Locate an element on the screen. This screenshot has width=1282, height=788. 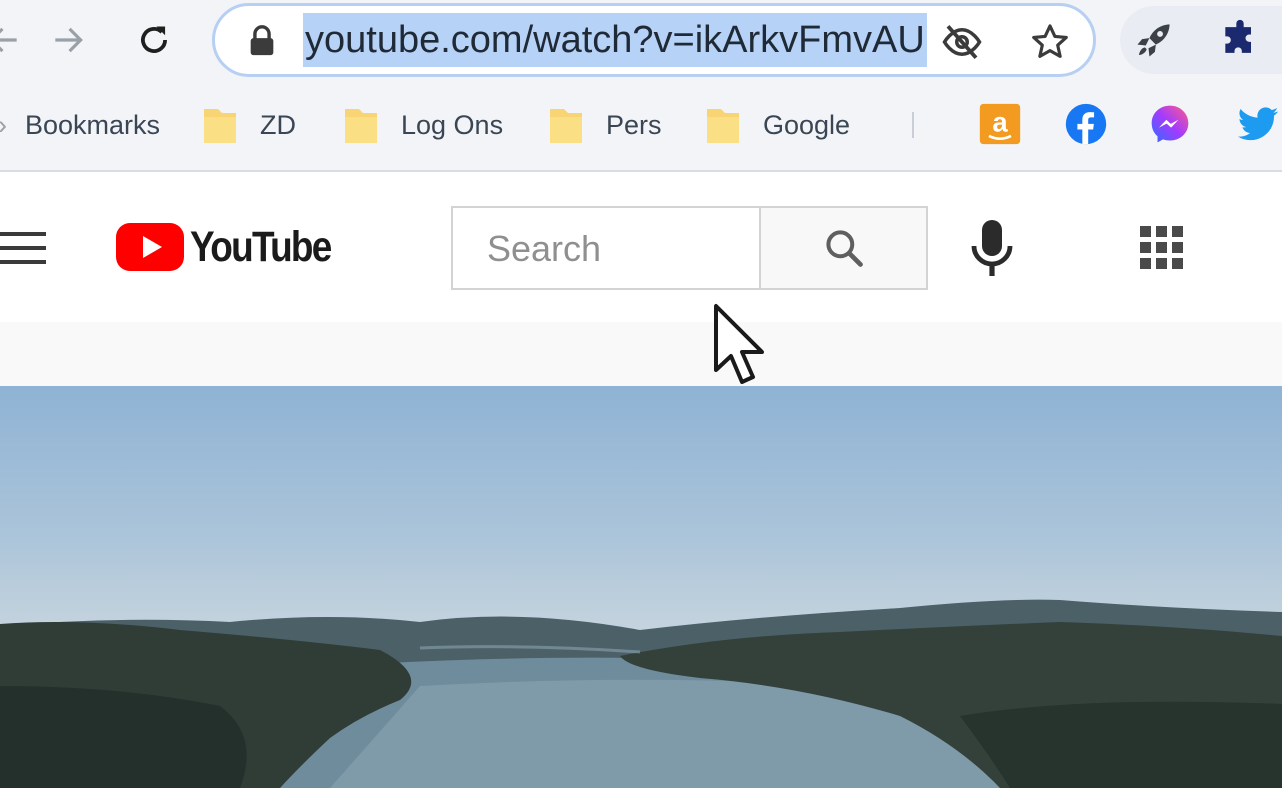
bookmark-folder-zd: ZD is located at coordinates (249, 125).